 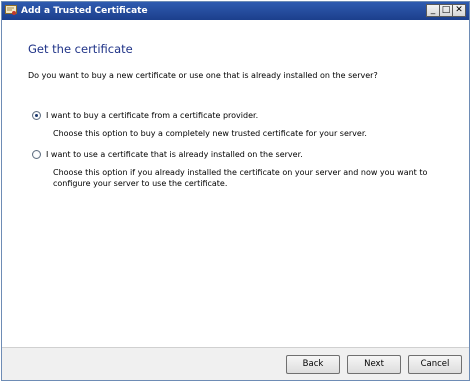 I want to click on button-bar: Back Next Cancel, so click(x=235, y=363).